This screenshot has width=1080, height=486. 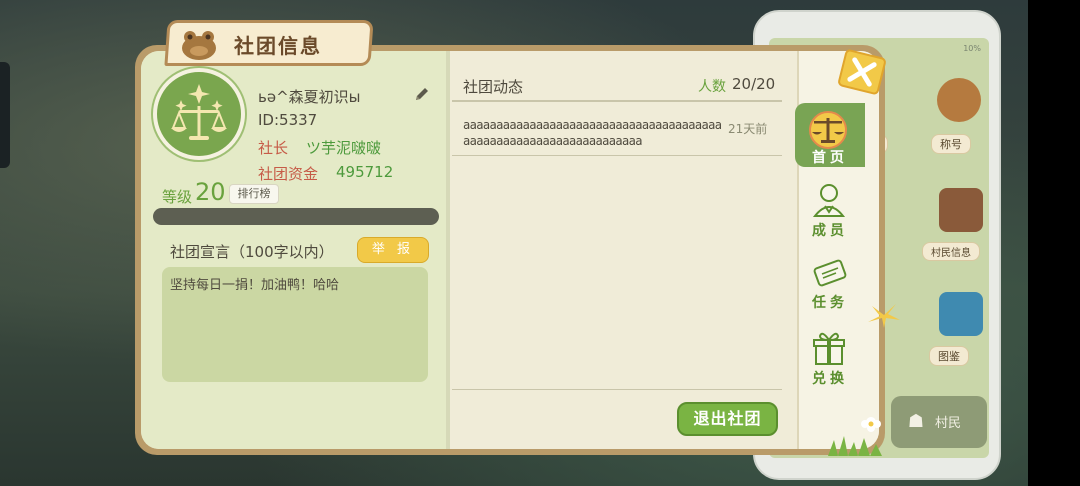 What do you see at coordinates (365, 172) in the screenshot?
I see `funds-value: 495712` at bounding box center [365, 172].